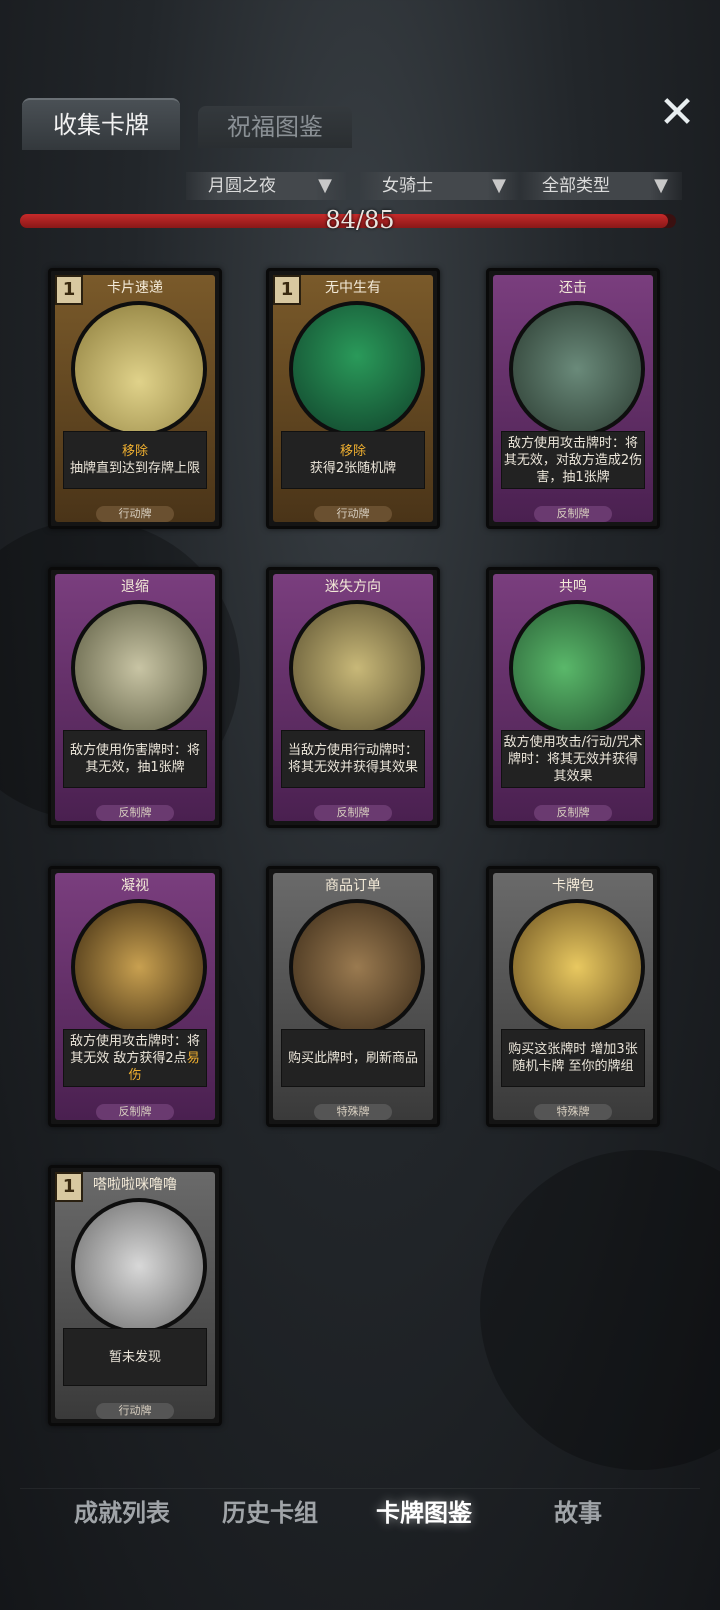 The width and height of the screenshot is (720, 1610). I want to click on card-item: 商品订单购买此牌时，刷新商品 特殊牌, so click(353, 996).